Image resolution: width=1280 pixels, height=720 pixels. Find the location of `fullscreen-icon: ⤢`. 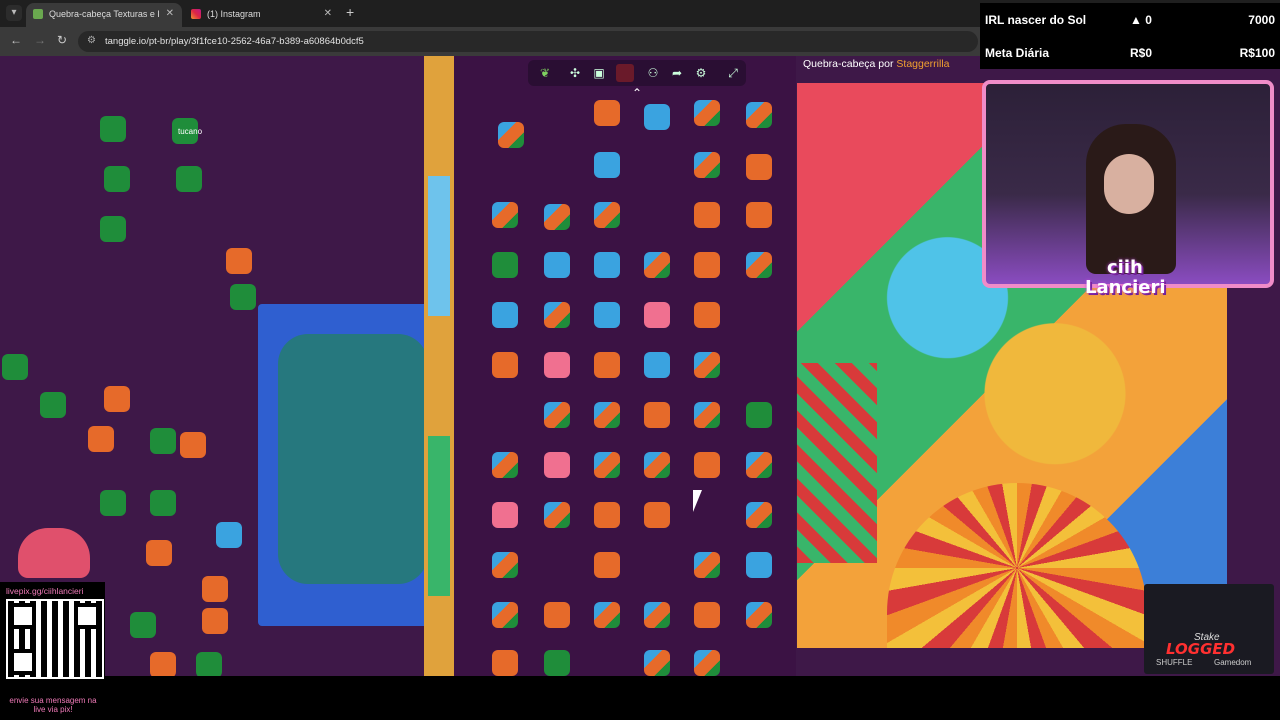

fullscreen-icon: ⤢ is located at coordinates (733, 73).